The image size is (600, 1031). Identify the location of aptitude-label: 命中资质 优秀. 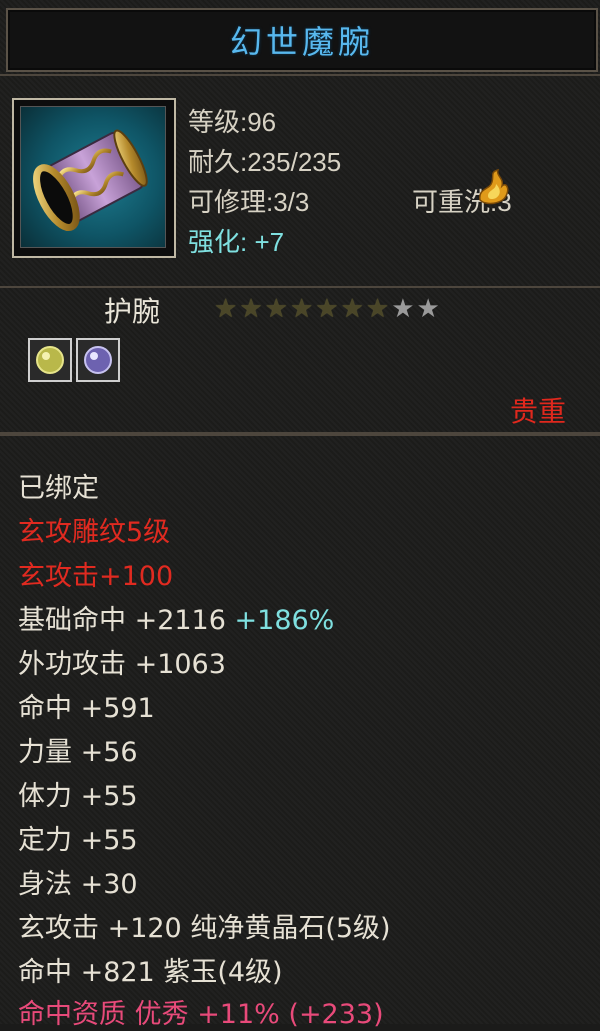
(103, 1014).